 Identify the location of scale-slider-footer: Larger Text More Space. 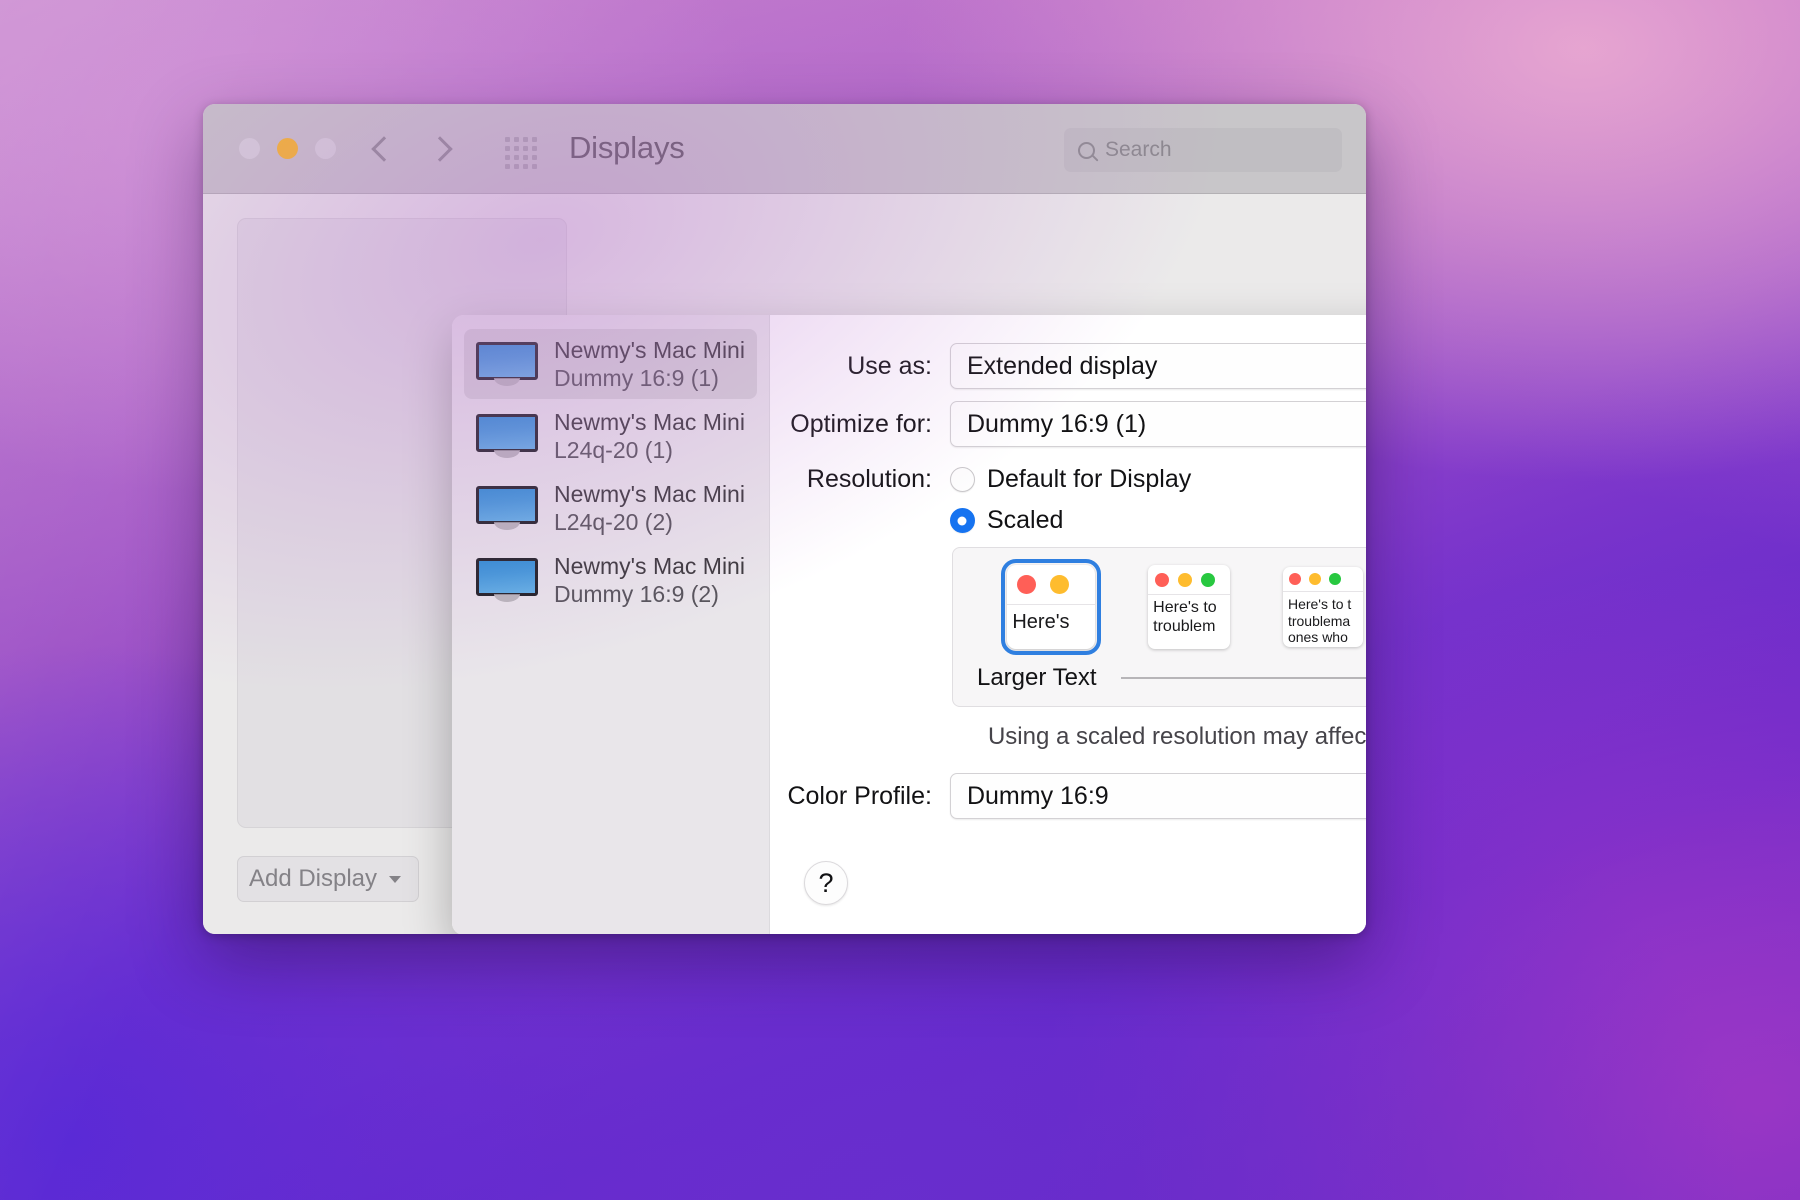
(1159, 678).